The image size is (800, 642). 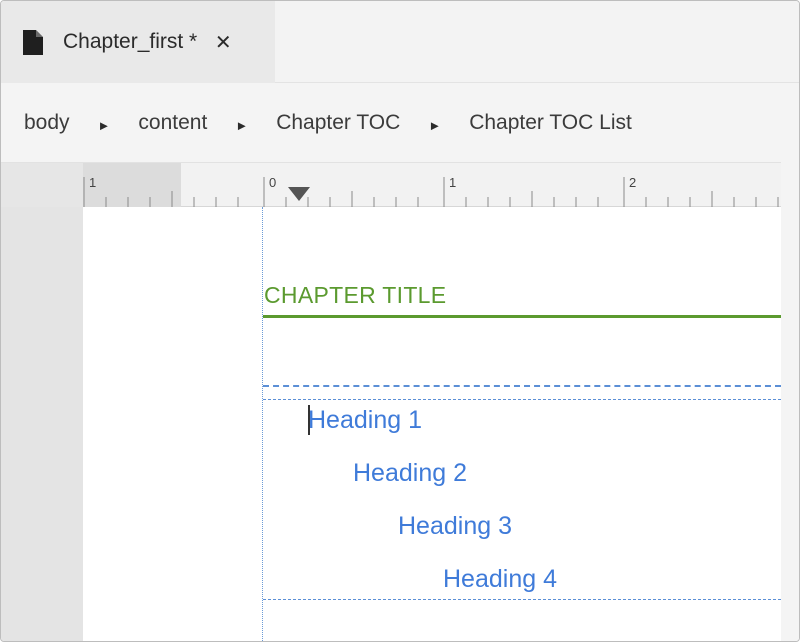 What do you see at coordinates (790, 362) in the screenshot?
I see `window-edge` at bounding box center [790, 362].